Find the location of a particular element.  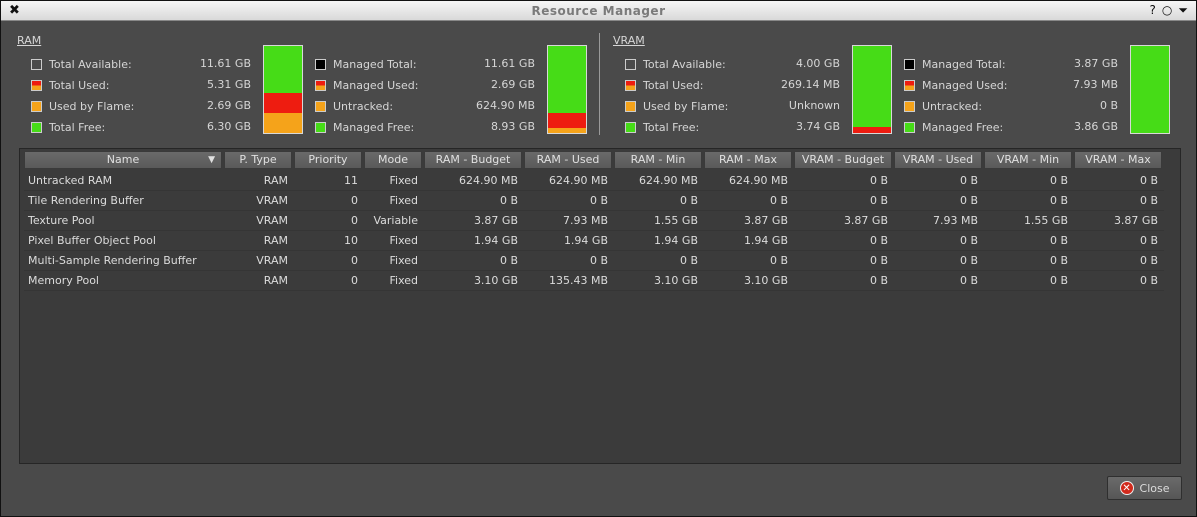

window-title: Resource Manager is located at coordinates (598, 11).